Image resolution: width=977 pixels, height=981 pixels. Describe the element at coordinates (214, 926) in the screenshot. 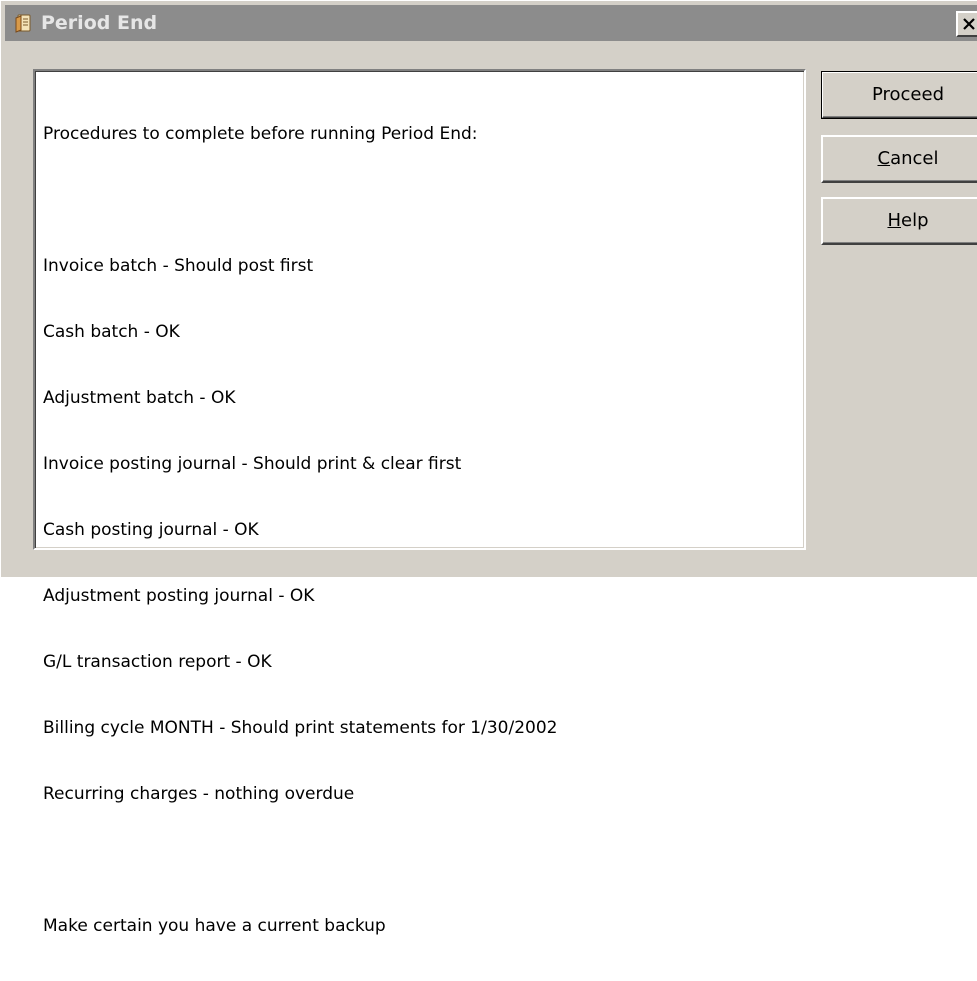

I see `backup-reminder: Make certain you have a current backup` at that location.